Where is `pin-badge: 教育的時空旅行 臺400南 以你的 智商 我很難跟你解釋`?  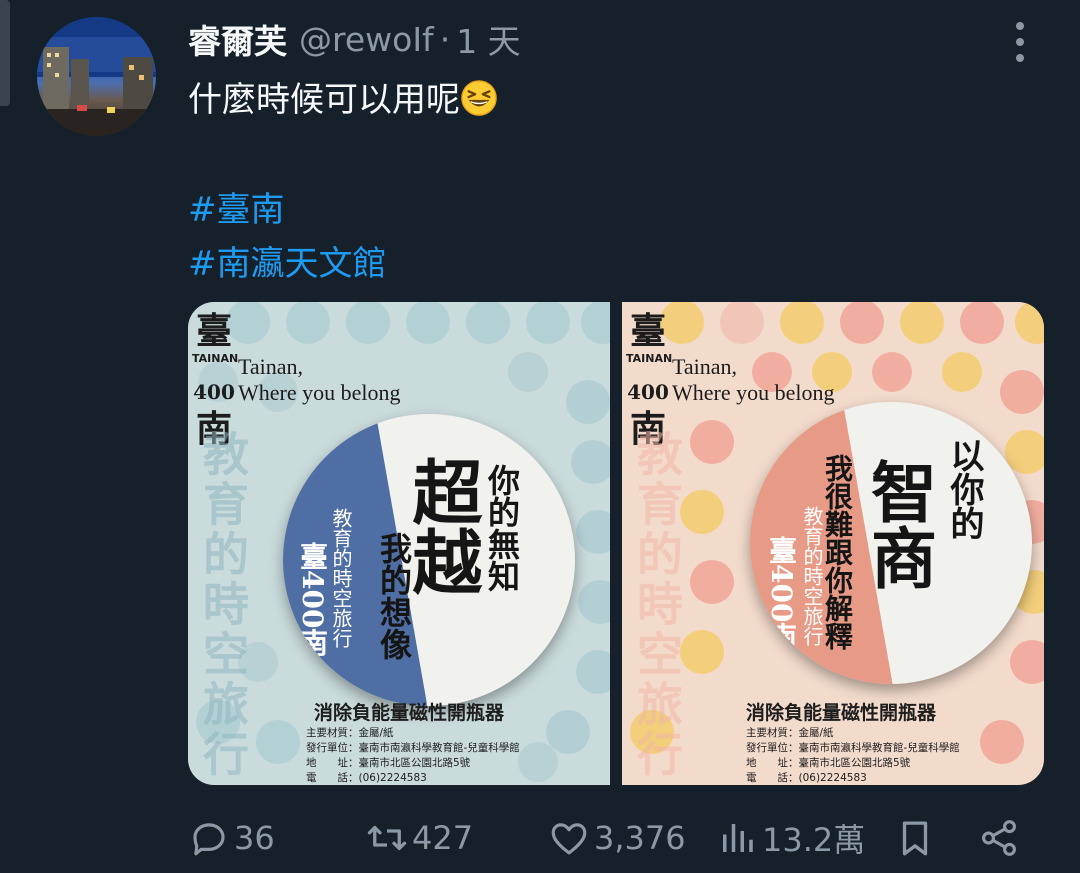 pin-badge: 教育的時空旅行 臺400南 以你的 智商 我很難跟你解釋 is located at coordinates (891, 543).